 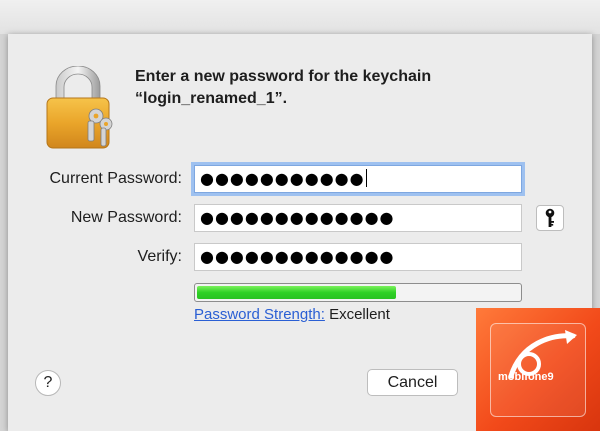 What do you see at coordinates (282, 178) in the screenshot?
I see `current-password-value: ●●●●●●●●●●●` at bounding box center [282, 178].